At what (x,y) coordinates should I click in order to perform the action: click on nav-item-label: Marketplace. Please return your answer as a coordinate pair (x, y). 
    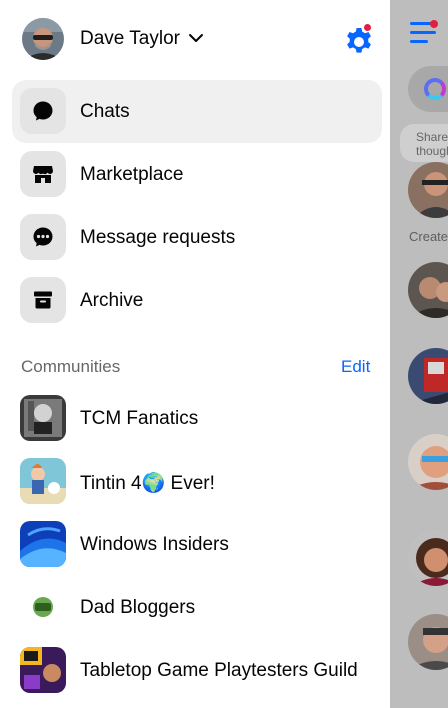
    Looking at the image, I should click on (132, 174).